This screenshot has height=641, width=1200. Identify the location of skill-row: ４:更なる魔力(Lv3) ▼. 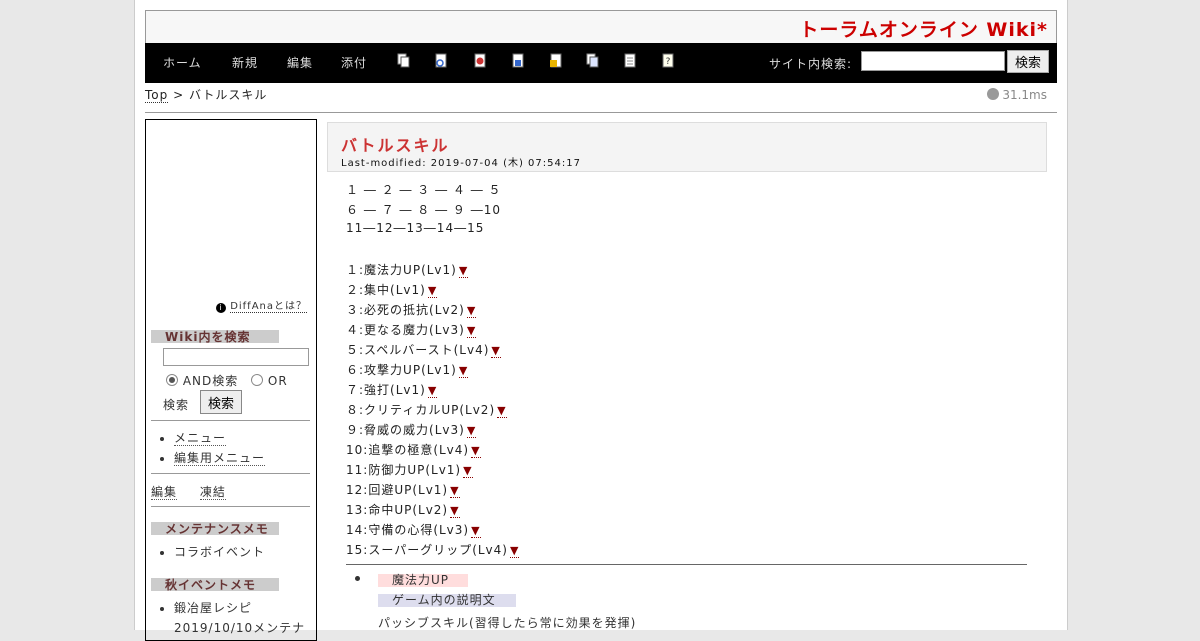
(411, 329).